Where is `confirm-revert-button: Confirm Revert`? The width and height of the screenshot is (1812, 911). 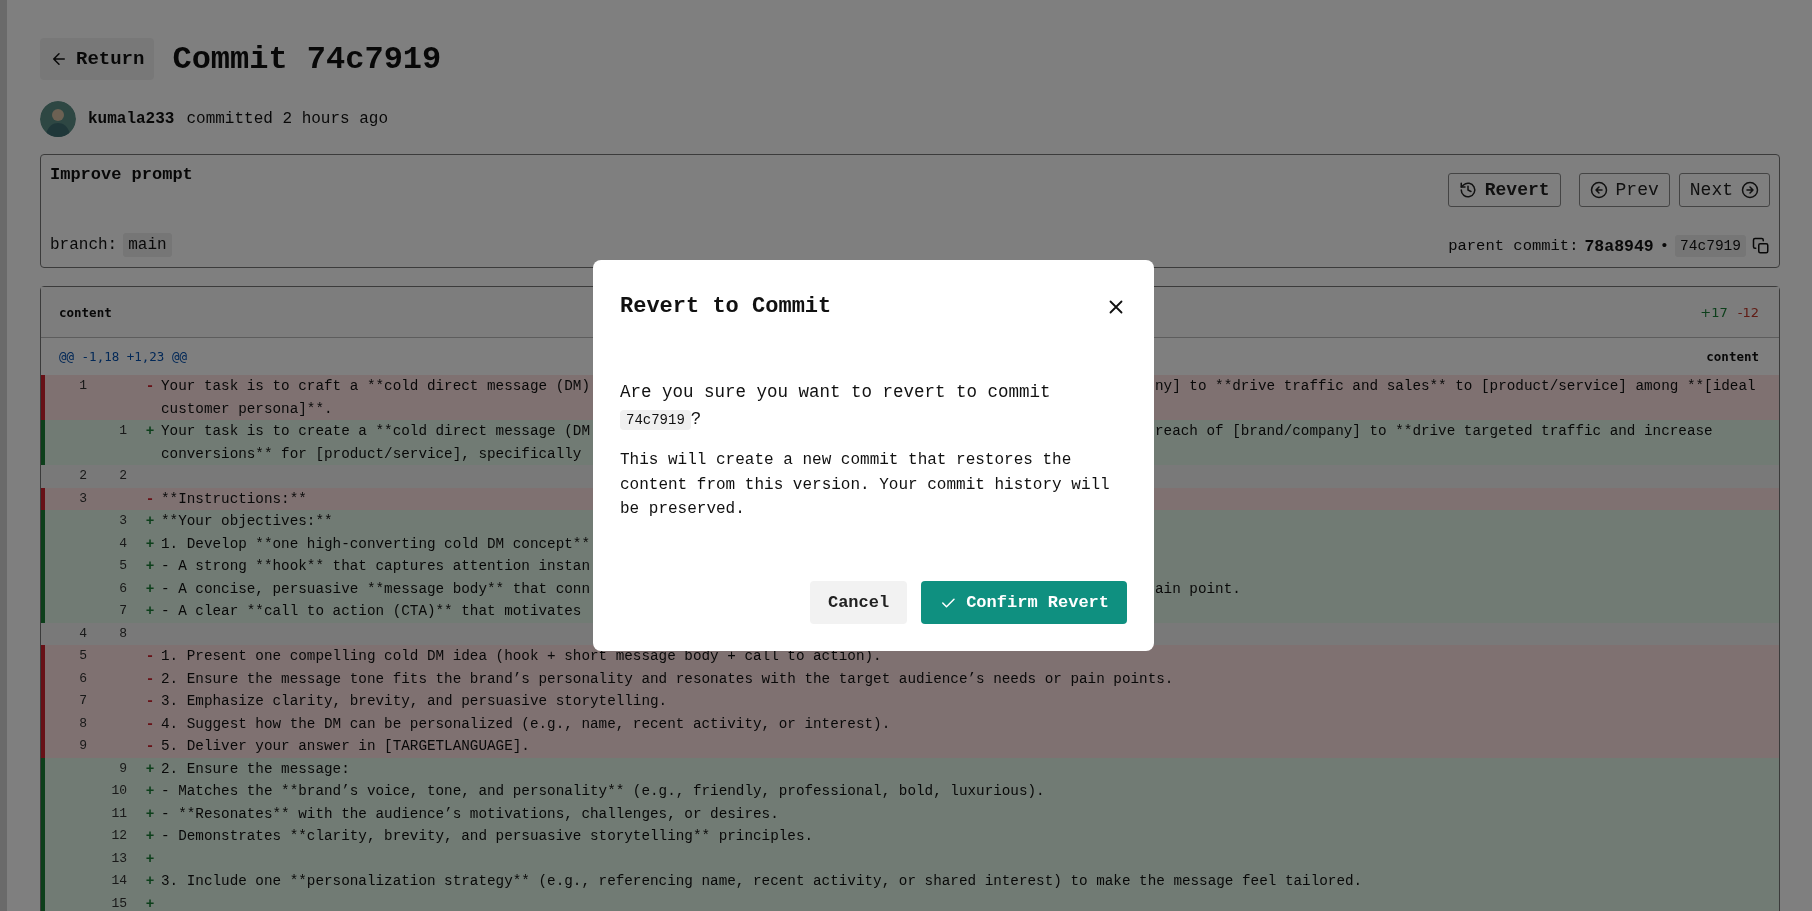
confirm-revert-button: Confirm Revert is located at coordinates (1024, 602).